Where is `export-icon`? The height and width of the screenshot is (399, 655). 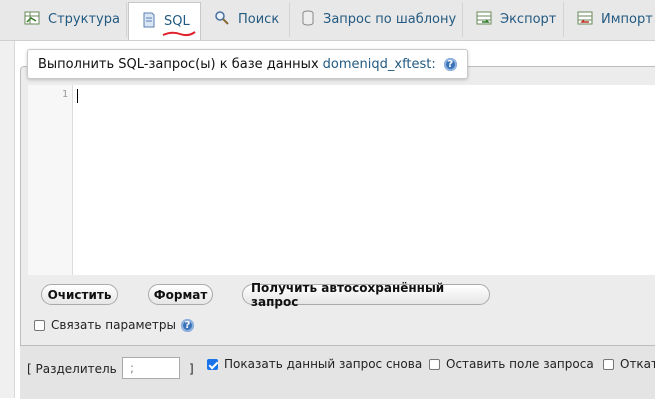 export-icon is located at coordinates (484, 20).